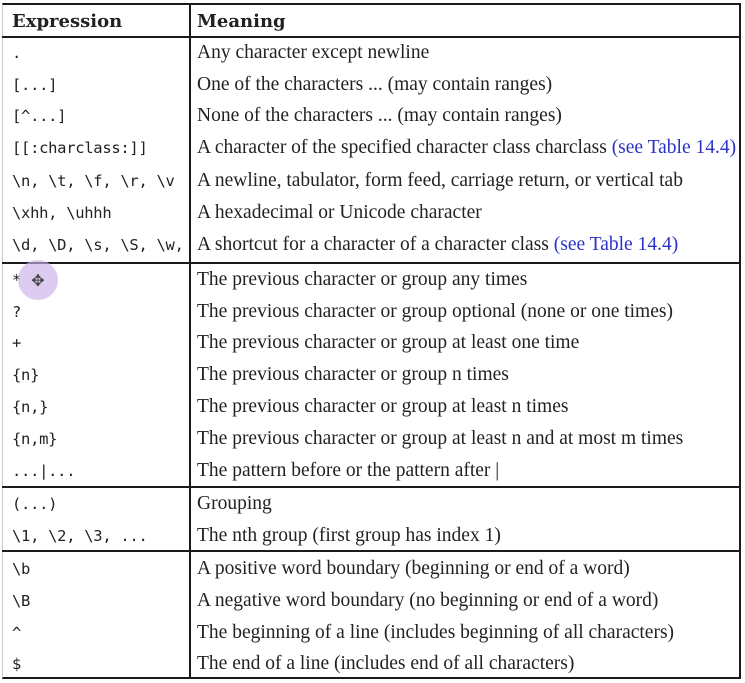  What do you see at coordinates (21, 601) in the screenshot?
I see `expression-cell: \B` at bounding box center [21, 601].